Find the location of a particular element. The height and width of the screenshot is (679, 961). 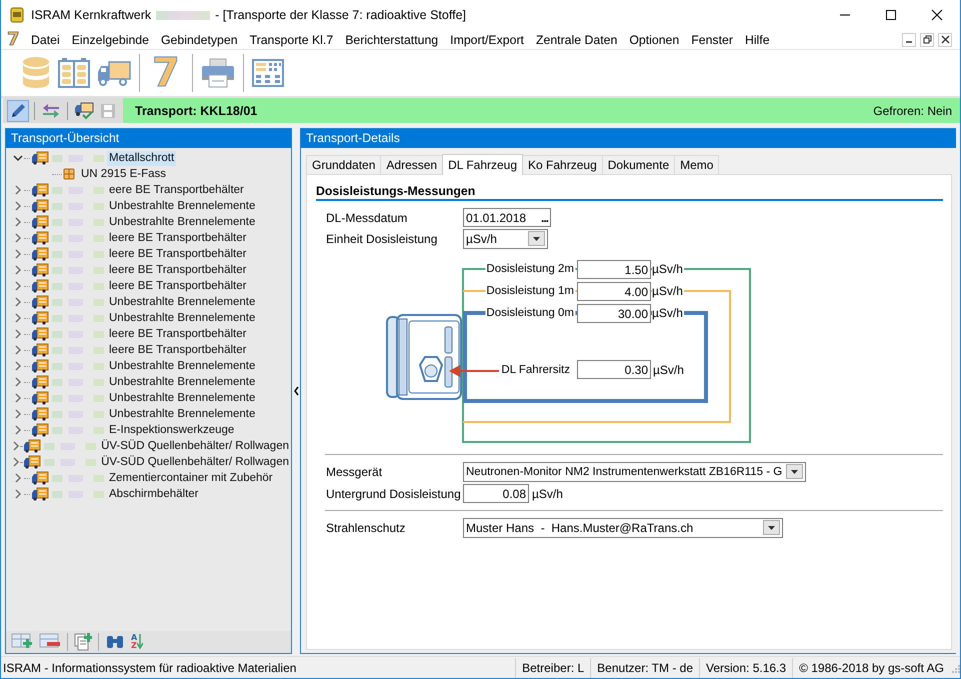

frozen-status: Gefroren: Nein is located at coordinates (912, 111).